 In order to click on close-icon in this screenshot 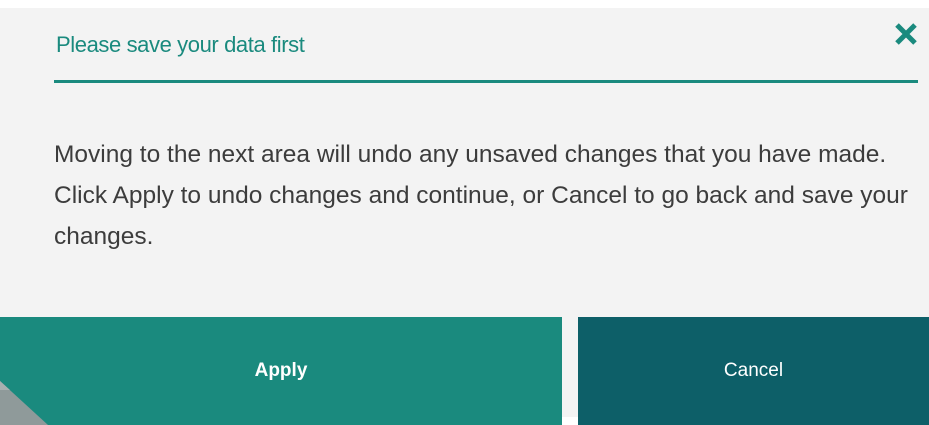, I will do `click(906, 34)`.